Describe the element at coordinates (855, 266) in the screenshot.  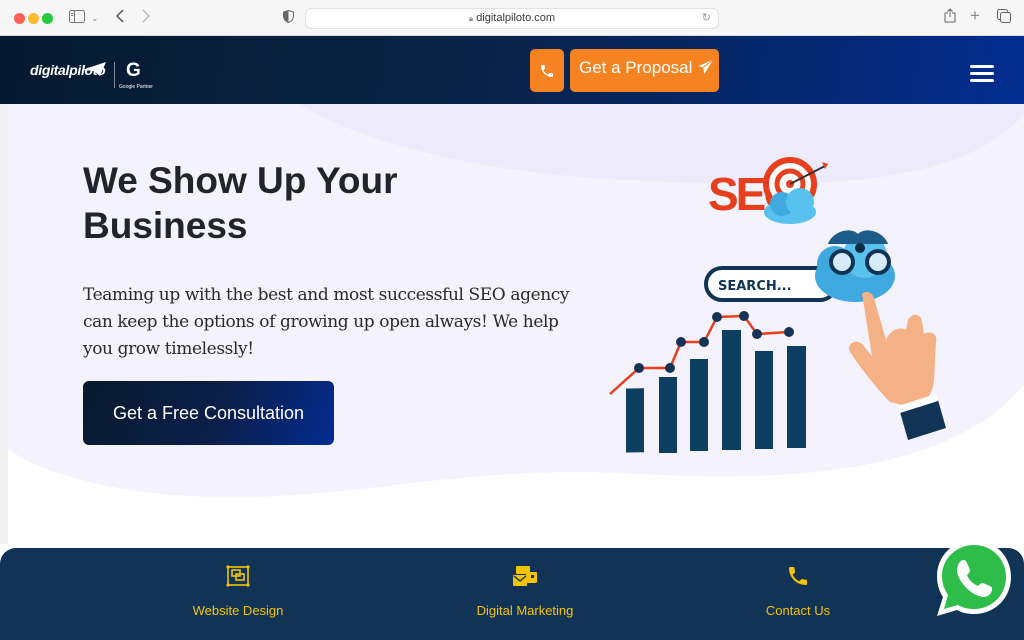
I see `binoculars-icon` at that location.